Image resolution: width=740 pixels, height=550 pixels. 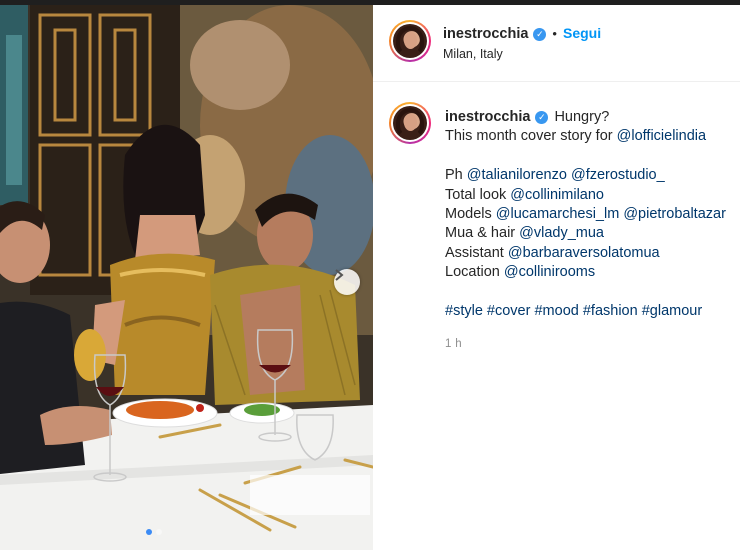 I want to click on carousel-indicator, so click(x=154, y=532).